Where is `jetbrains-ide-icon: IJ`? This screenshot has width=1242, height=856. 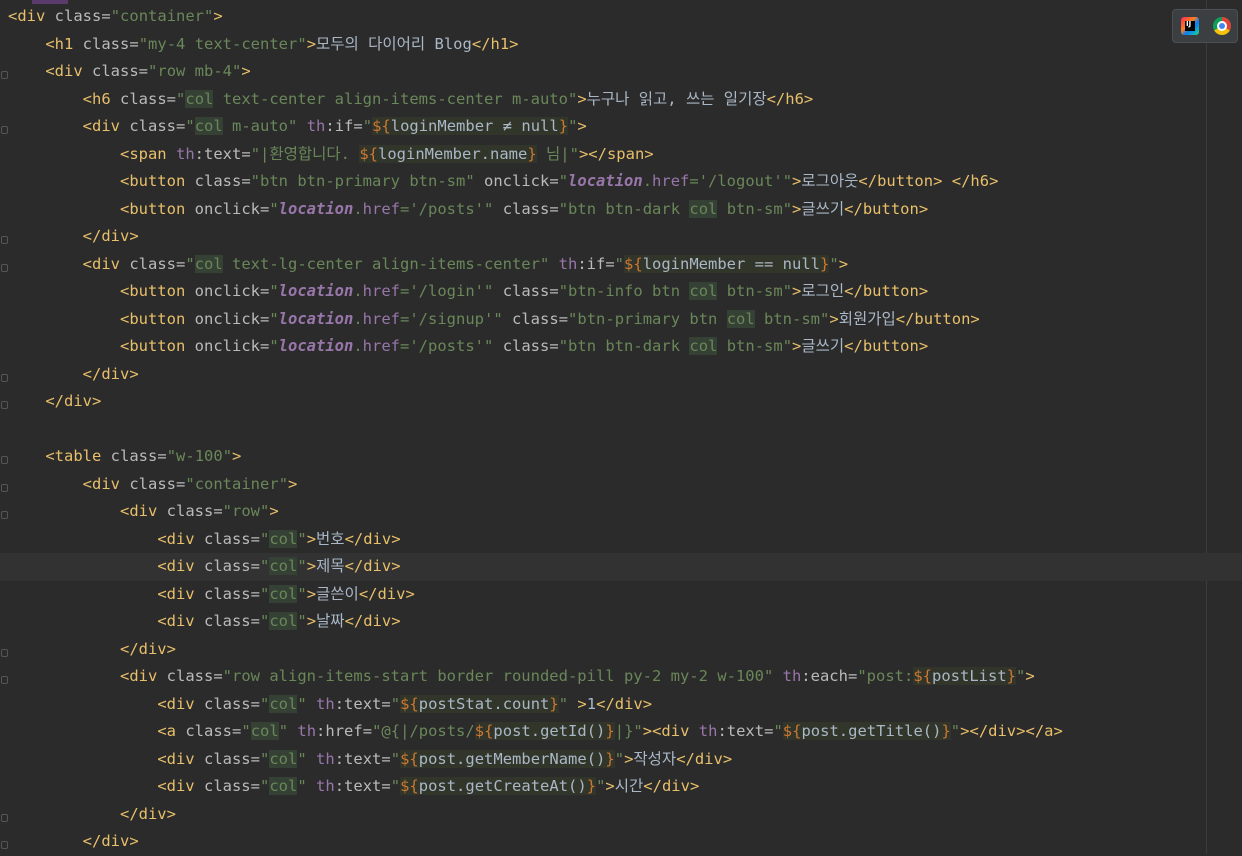 jetbrains-ide-icon: IJ is located at coordinates (1190, 26).